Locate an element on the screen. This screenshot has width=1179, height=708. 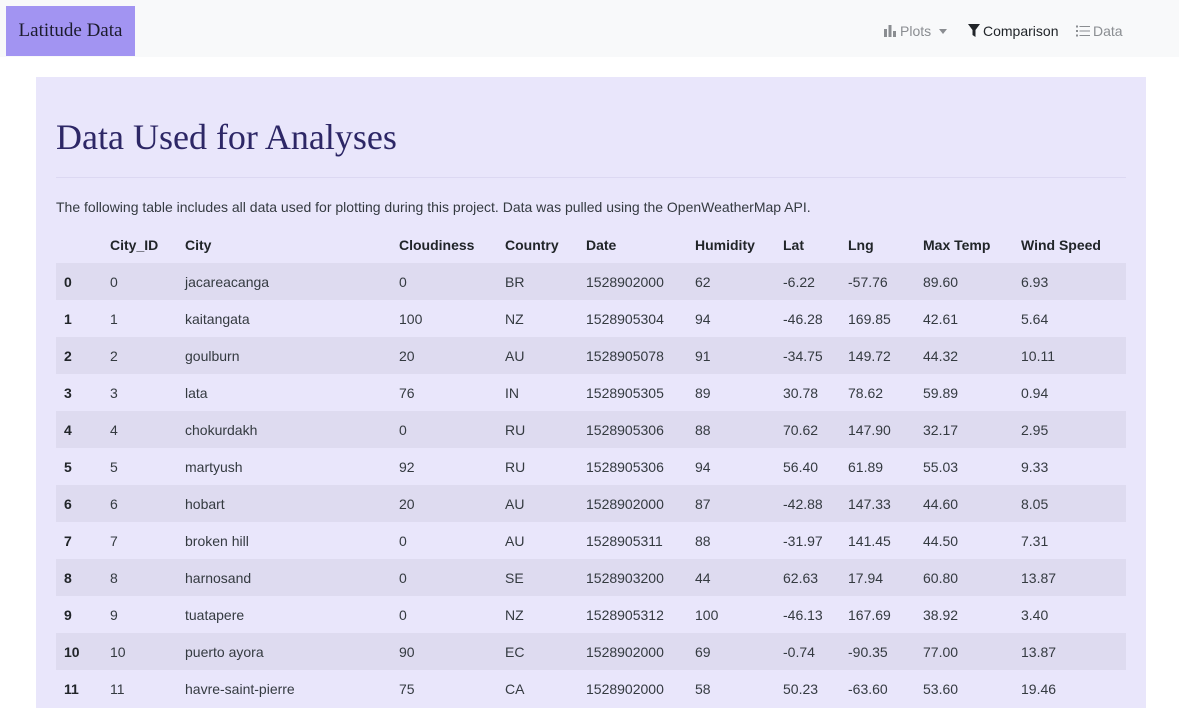
list-icon is located at coordinates (1083, 31).